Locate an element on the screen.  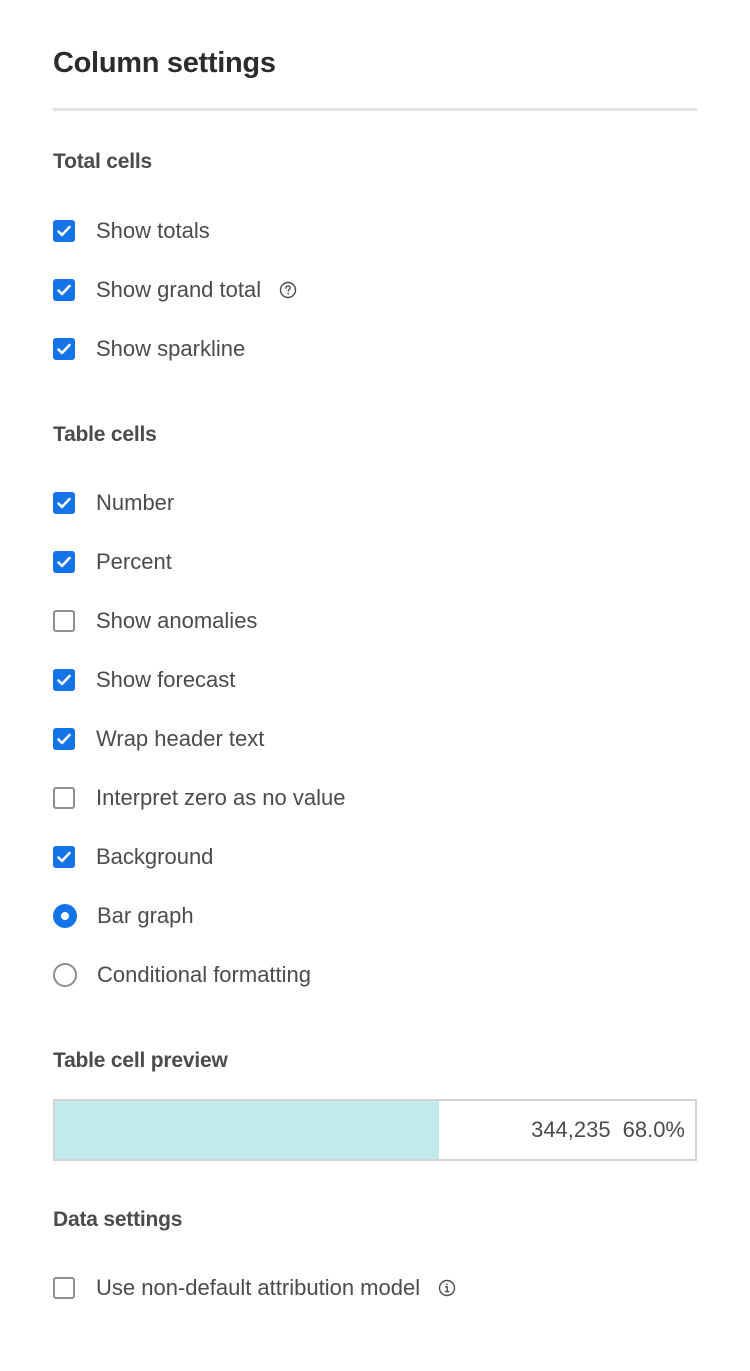
number-checkbox: Number is located at coordinates (113, 503).